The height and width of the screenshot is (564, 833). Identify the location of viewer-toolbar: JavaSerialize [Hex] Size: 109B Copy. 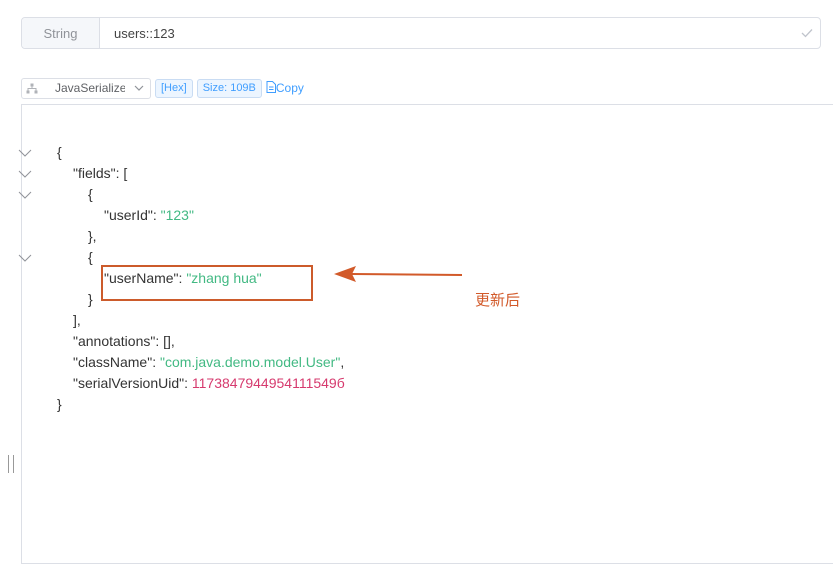
(162, 88).